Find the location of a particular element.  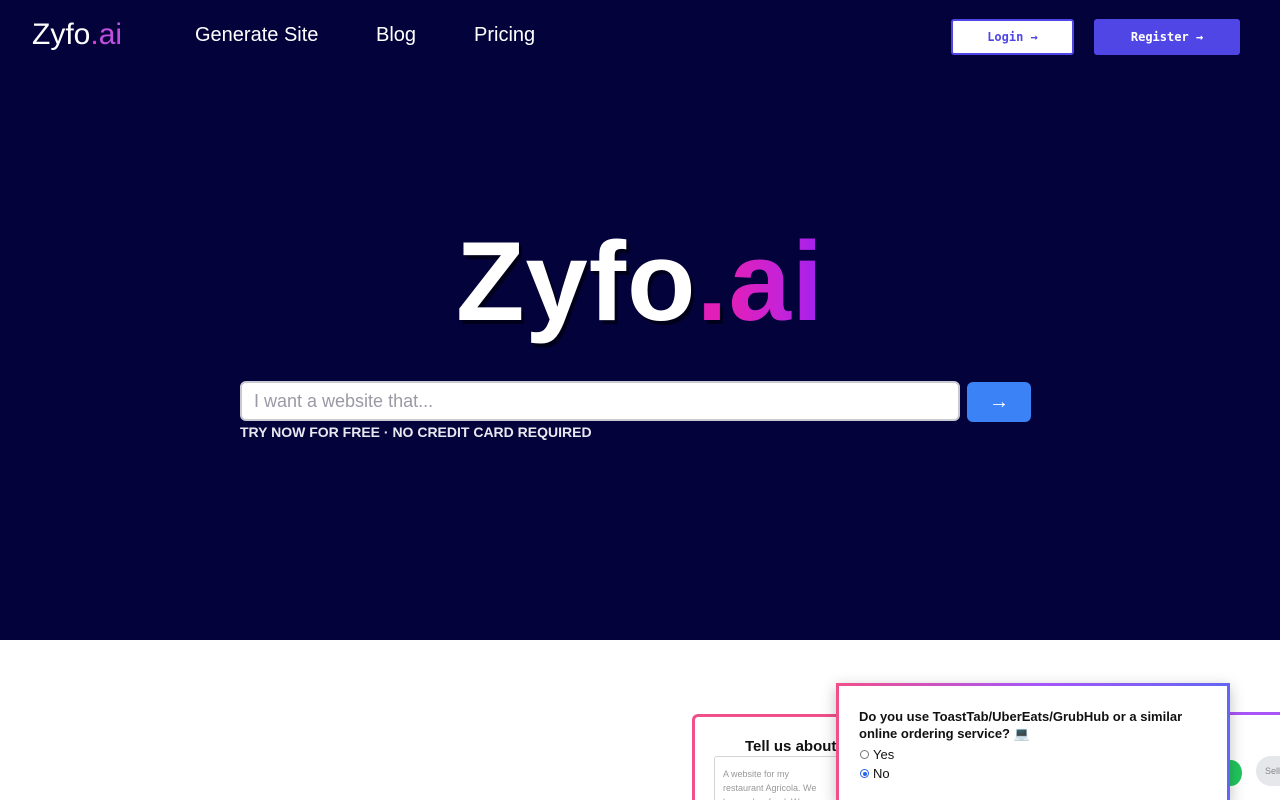

option-yes: Yes is located at coordinates (877, 754).